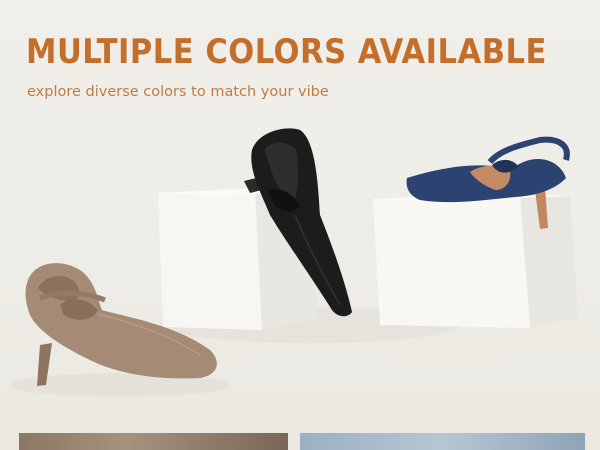 This screenshot has height=450, width=600. What do you see at coordinates (475, 260) in the screenshot?
I see `pedestal-right` at bounding box center [475, 260].